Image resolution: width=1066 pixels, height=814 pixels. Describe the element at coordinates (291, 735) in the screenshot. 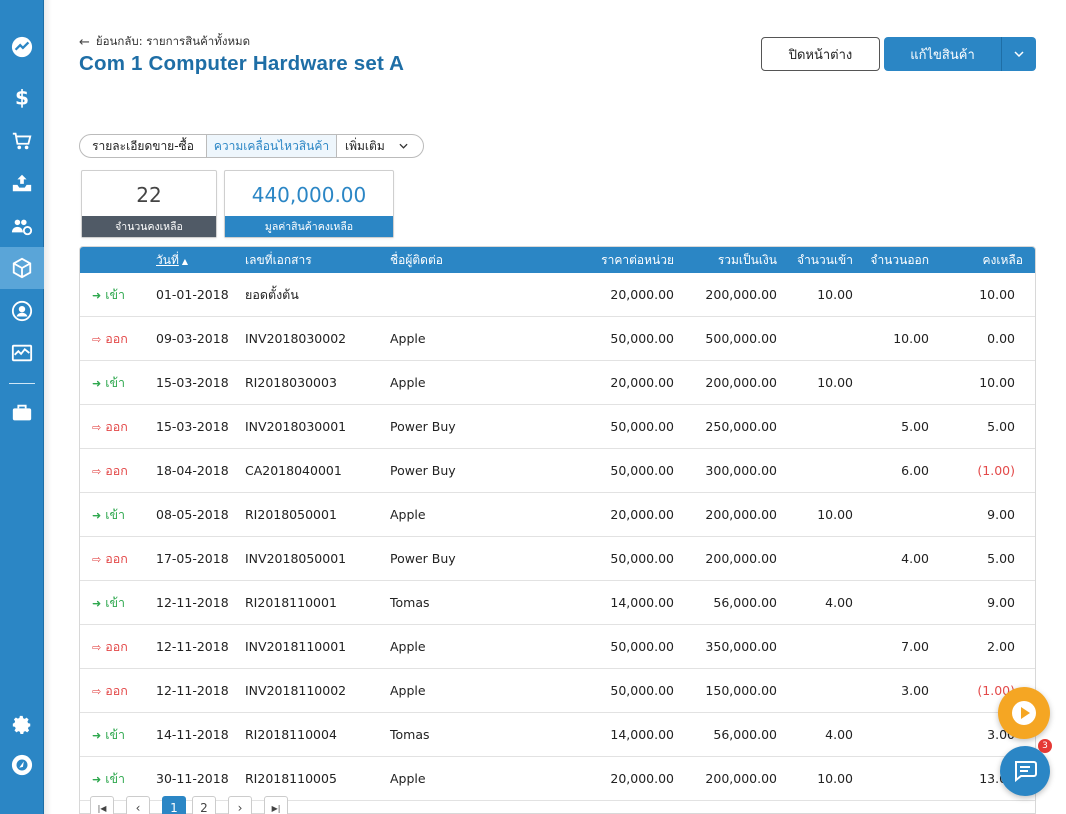

I see `cell-doc: RI2018110004` at that location.